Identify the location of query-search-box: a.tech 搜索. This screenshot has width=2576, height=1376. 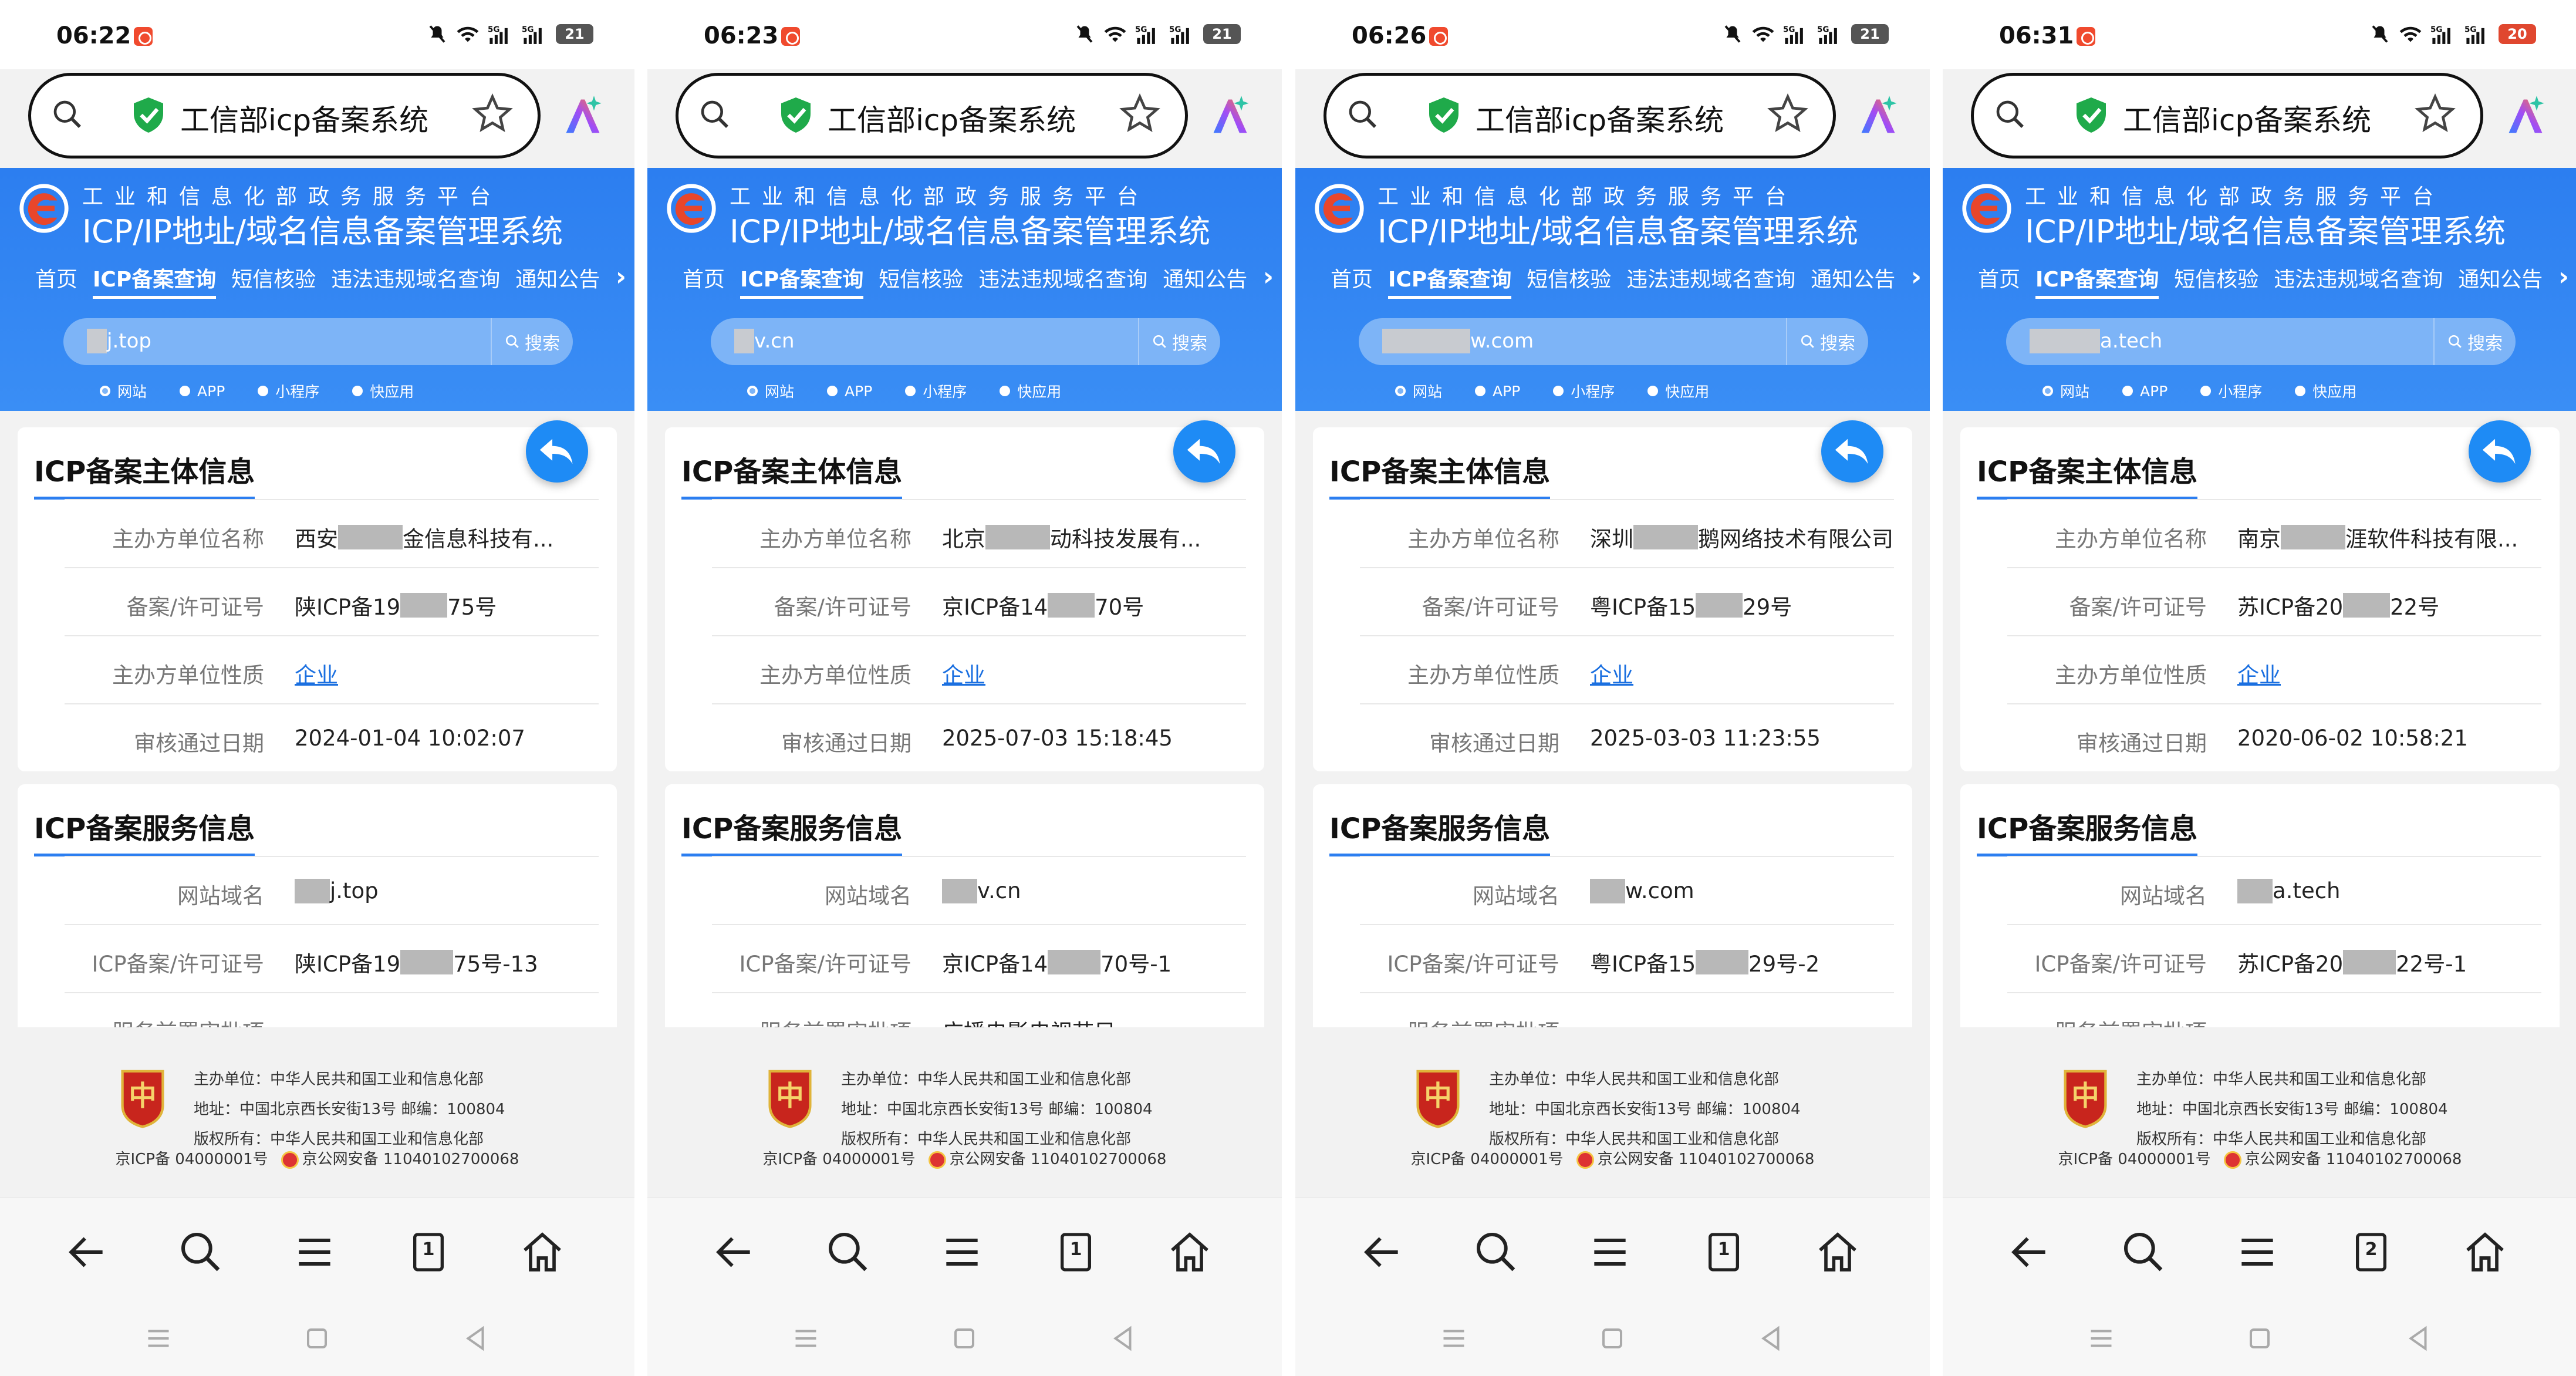
(2261, 341).